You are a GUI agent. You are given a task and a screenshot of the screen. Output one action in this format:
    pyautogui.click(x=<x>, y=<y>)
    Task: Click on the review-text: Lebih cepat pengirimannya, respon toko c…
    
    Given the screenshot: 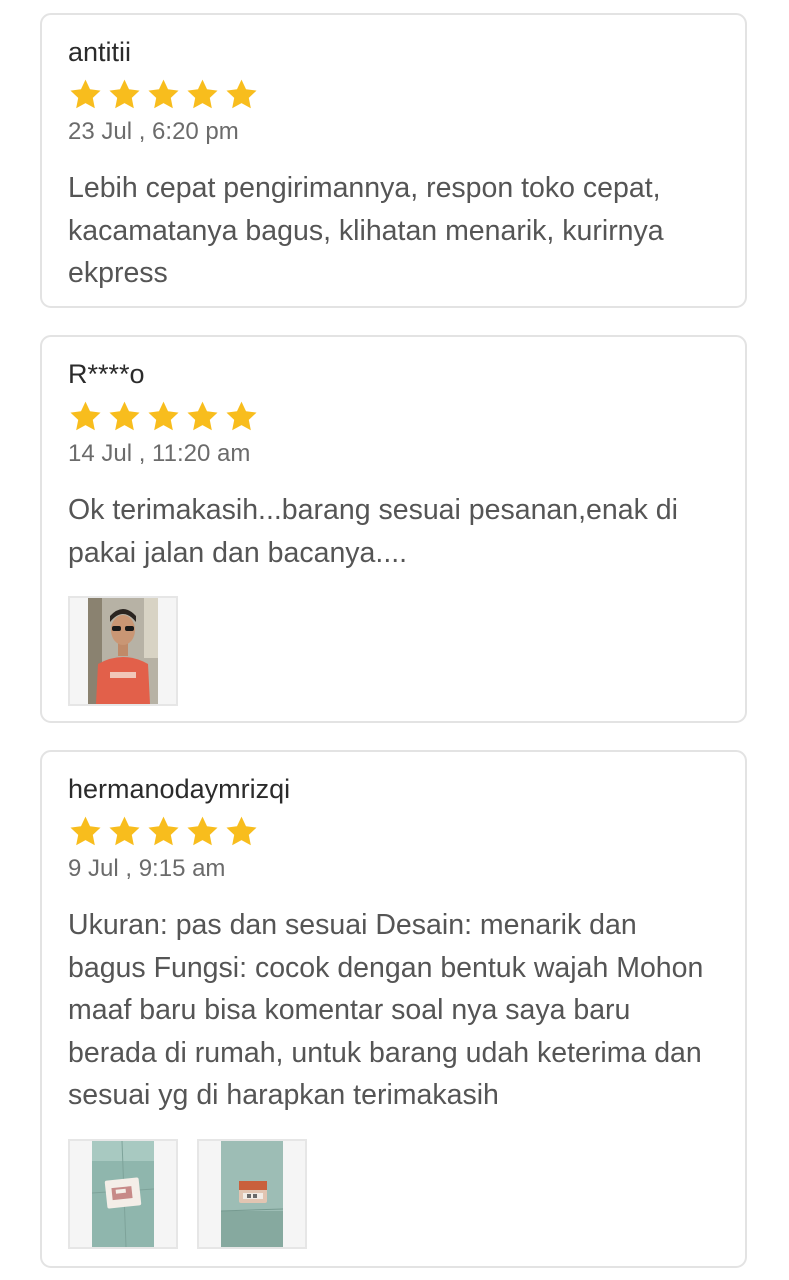 What is the action you would take?
    pyautogui.click(x=366, y=230)
    